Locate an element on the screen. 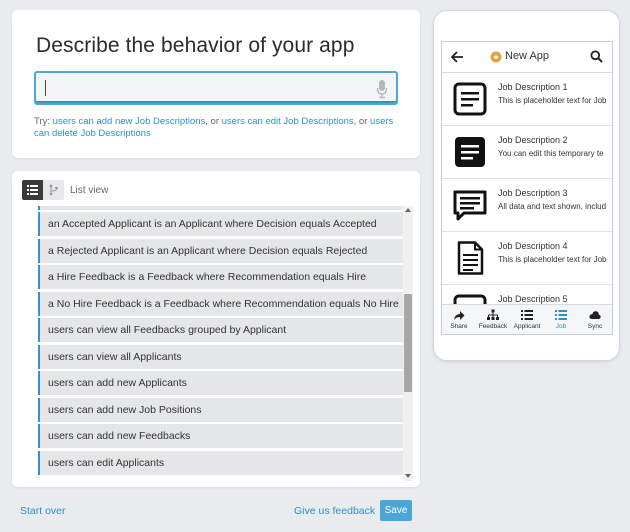 This screenshot has height=532, width=630. list-view-button is located at coordinates (32, 190).